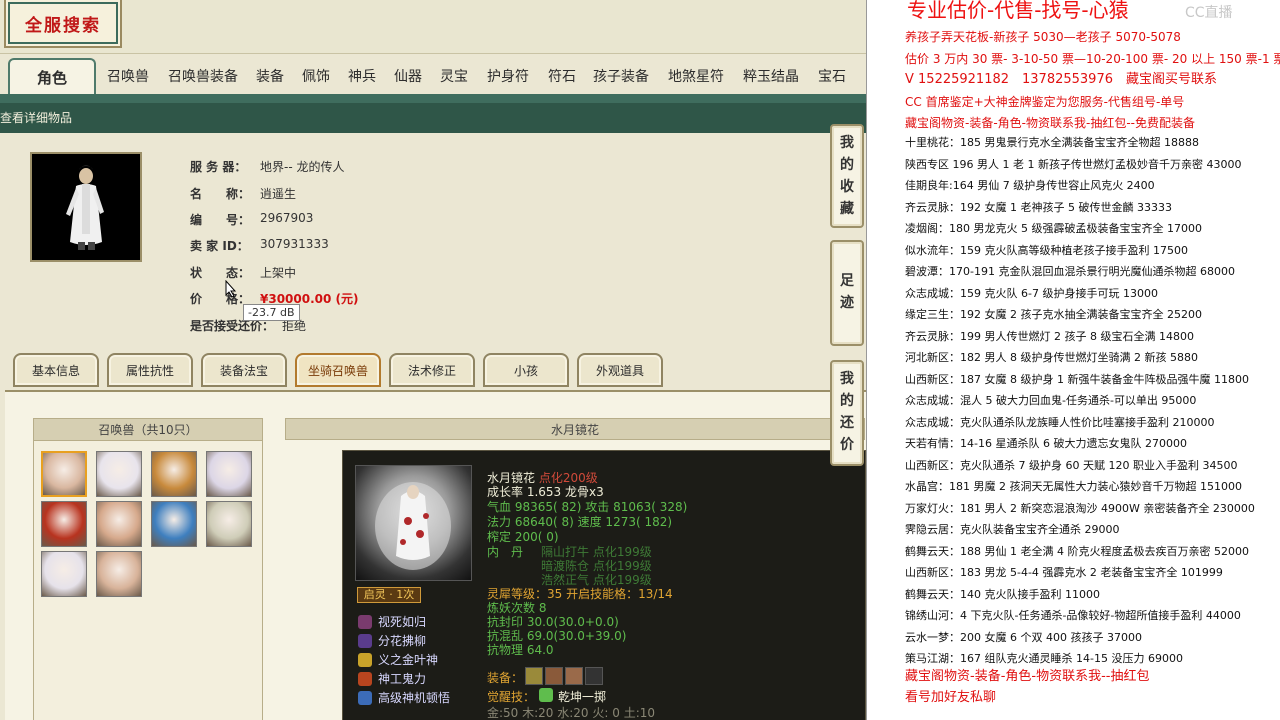 The width and height of the screenshot is (1280, 720). I want to click on tab-immortal-item: 仙器, so click(408, 76).